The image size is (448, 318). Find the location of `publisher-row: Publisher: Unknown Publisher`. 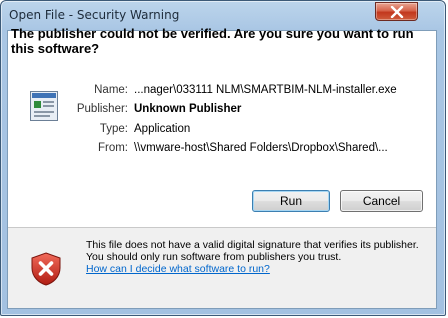

publisher-row: Publisher: Unknown Publisher is located at coordinates (220, 109).